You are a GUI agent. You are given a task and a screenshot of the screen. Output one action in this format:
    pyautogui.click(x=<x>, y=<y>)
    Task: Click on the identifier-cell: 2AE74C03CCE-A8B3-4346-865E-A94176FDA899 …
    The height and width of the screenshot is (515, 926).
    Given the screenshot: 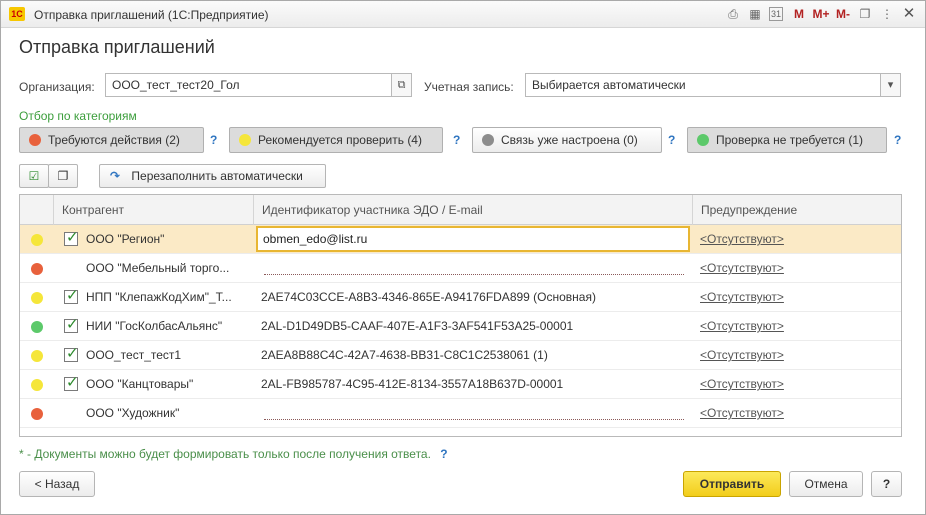 What is the action you would take?
    pyautogui.click(x=428, y=297)
    